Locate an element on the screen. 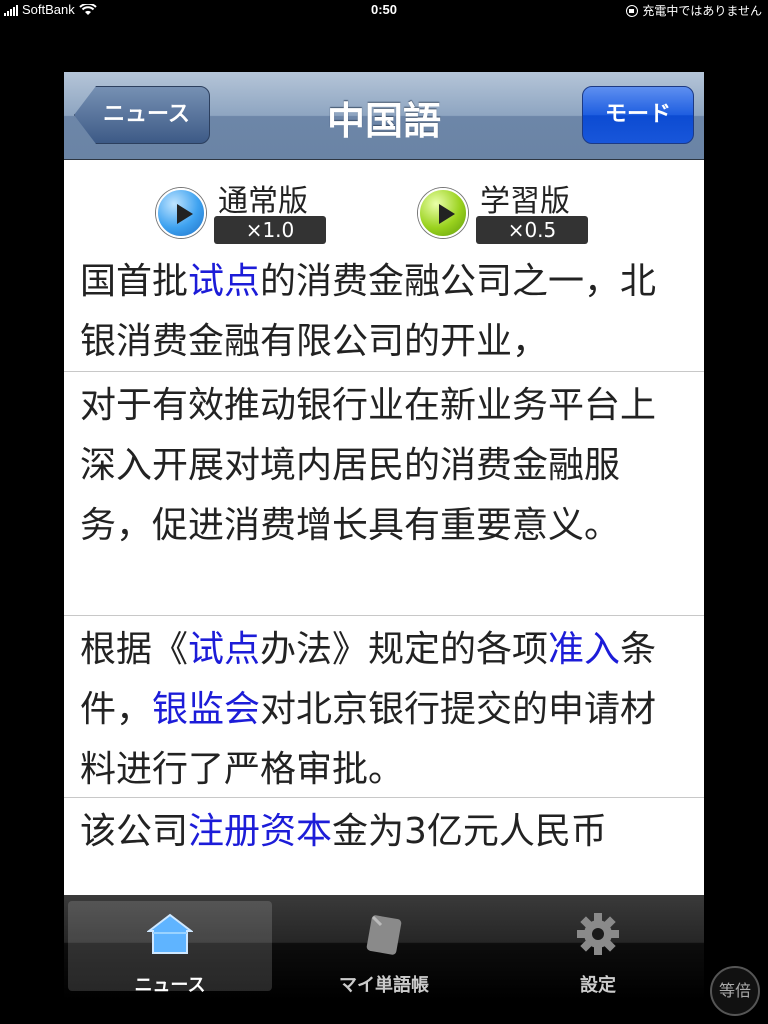 This screenshot has width=768, height=1024. navigation-bar: ニュース 中国語 モード is located at coordinates (384, 116).